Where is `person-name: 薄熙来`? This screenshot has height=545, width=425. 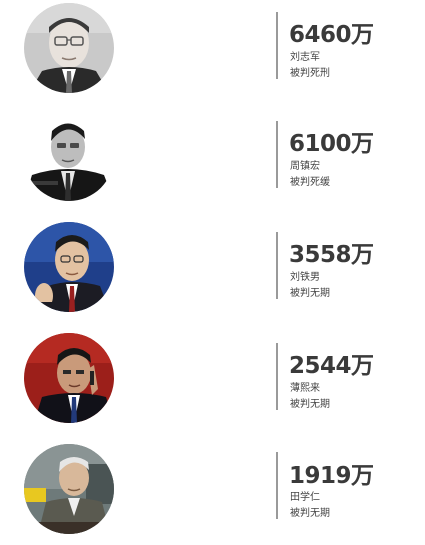
person-name: 薄熙来 is located at coordinates (305, 388).